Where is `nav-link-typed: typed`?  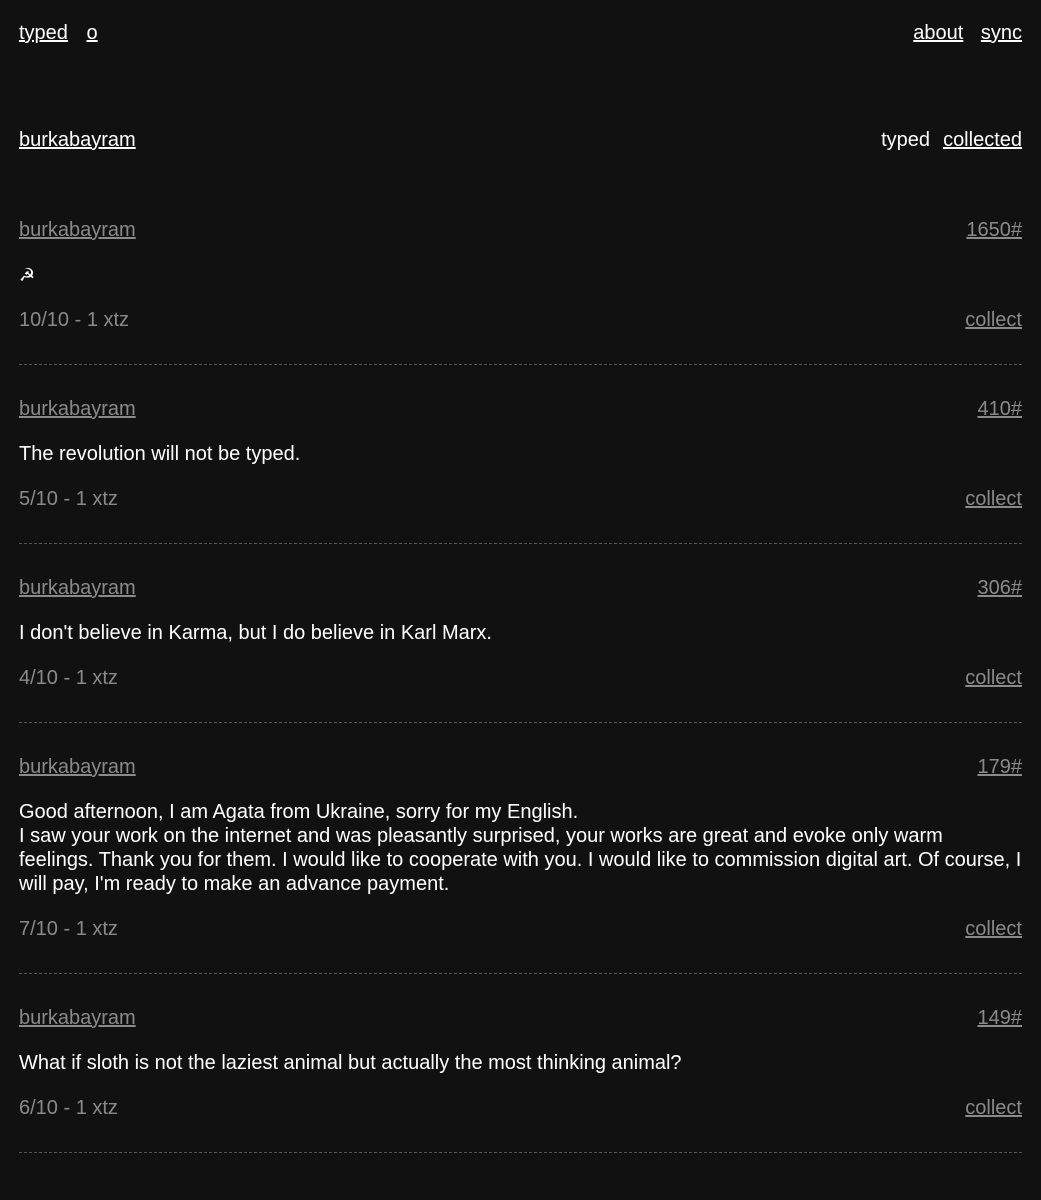
nav-link-typed: typed is located at coordinates (43, 33).